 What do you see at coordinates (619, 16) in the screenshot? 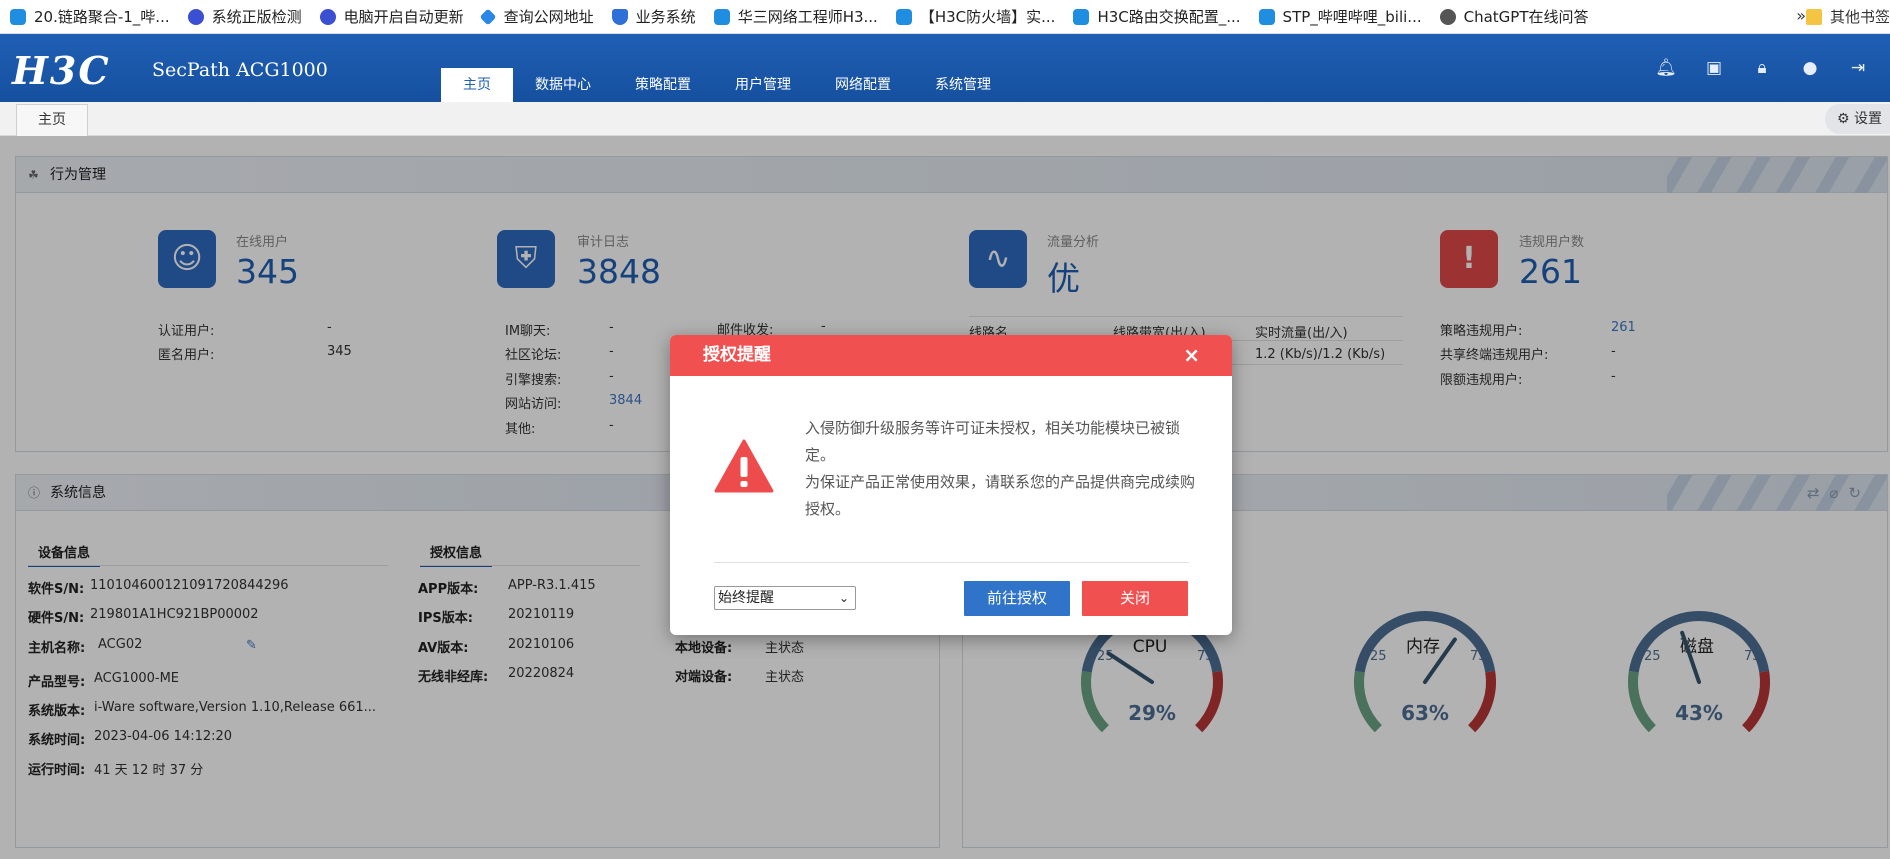
I see `shield-icon` at bounding box center [619, 16].